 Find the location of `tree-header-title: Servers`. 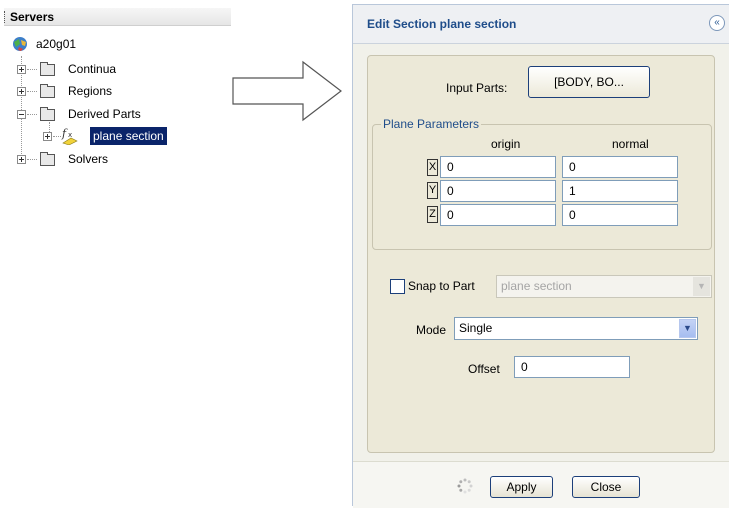

tree-header-title: Servers is located at coordinates (32, 17).